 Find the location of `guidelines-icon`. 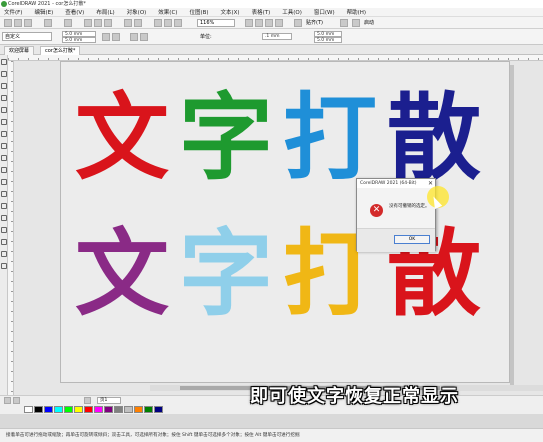

guidelines-icon is located at coordinates (279, 23).